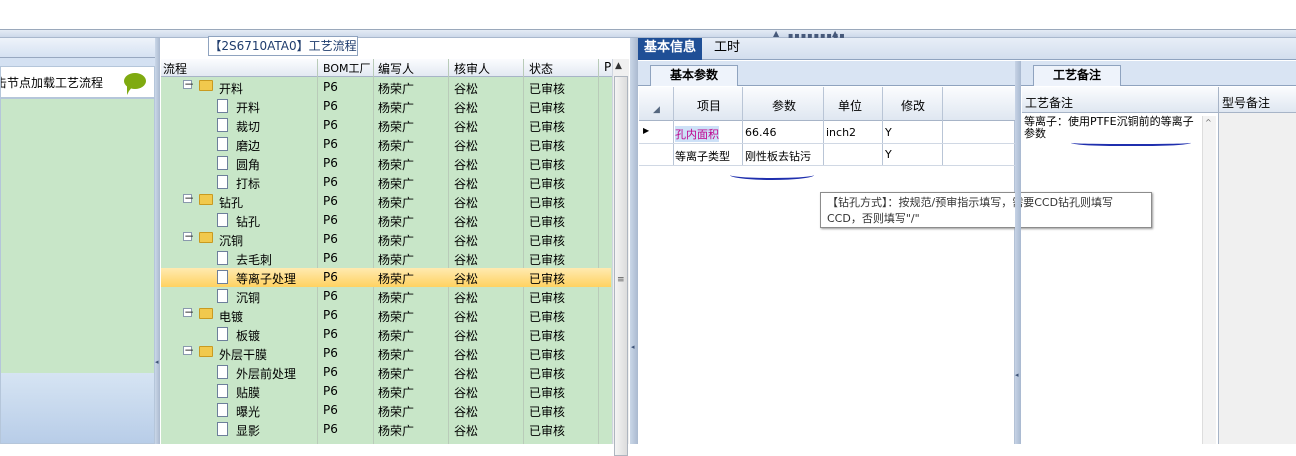  I want to click on col-header-modify: 修改, so click(913, 105).